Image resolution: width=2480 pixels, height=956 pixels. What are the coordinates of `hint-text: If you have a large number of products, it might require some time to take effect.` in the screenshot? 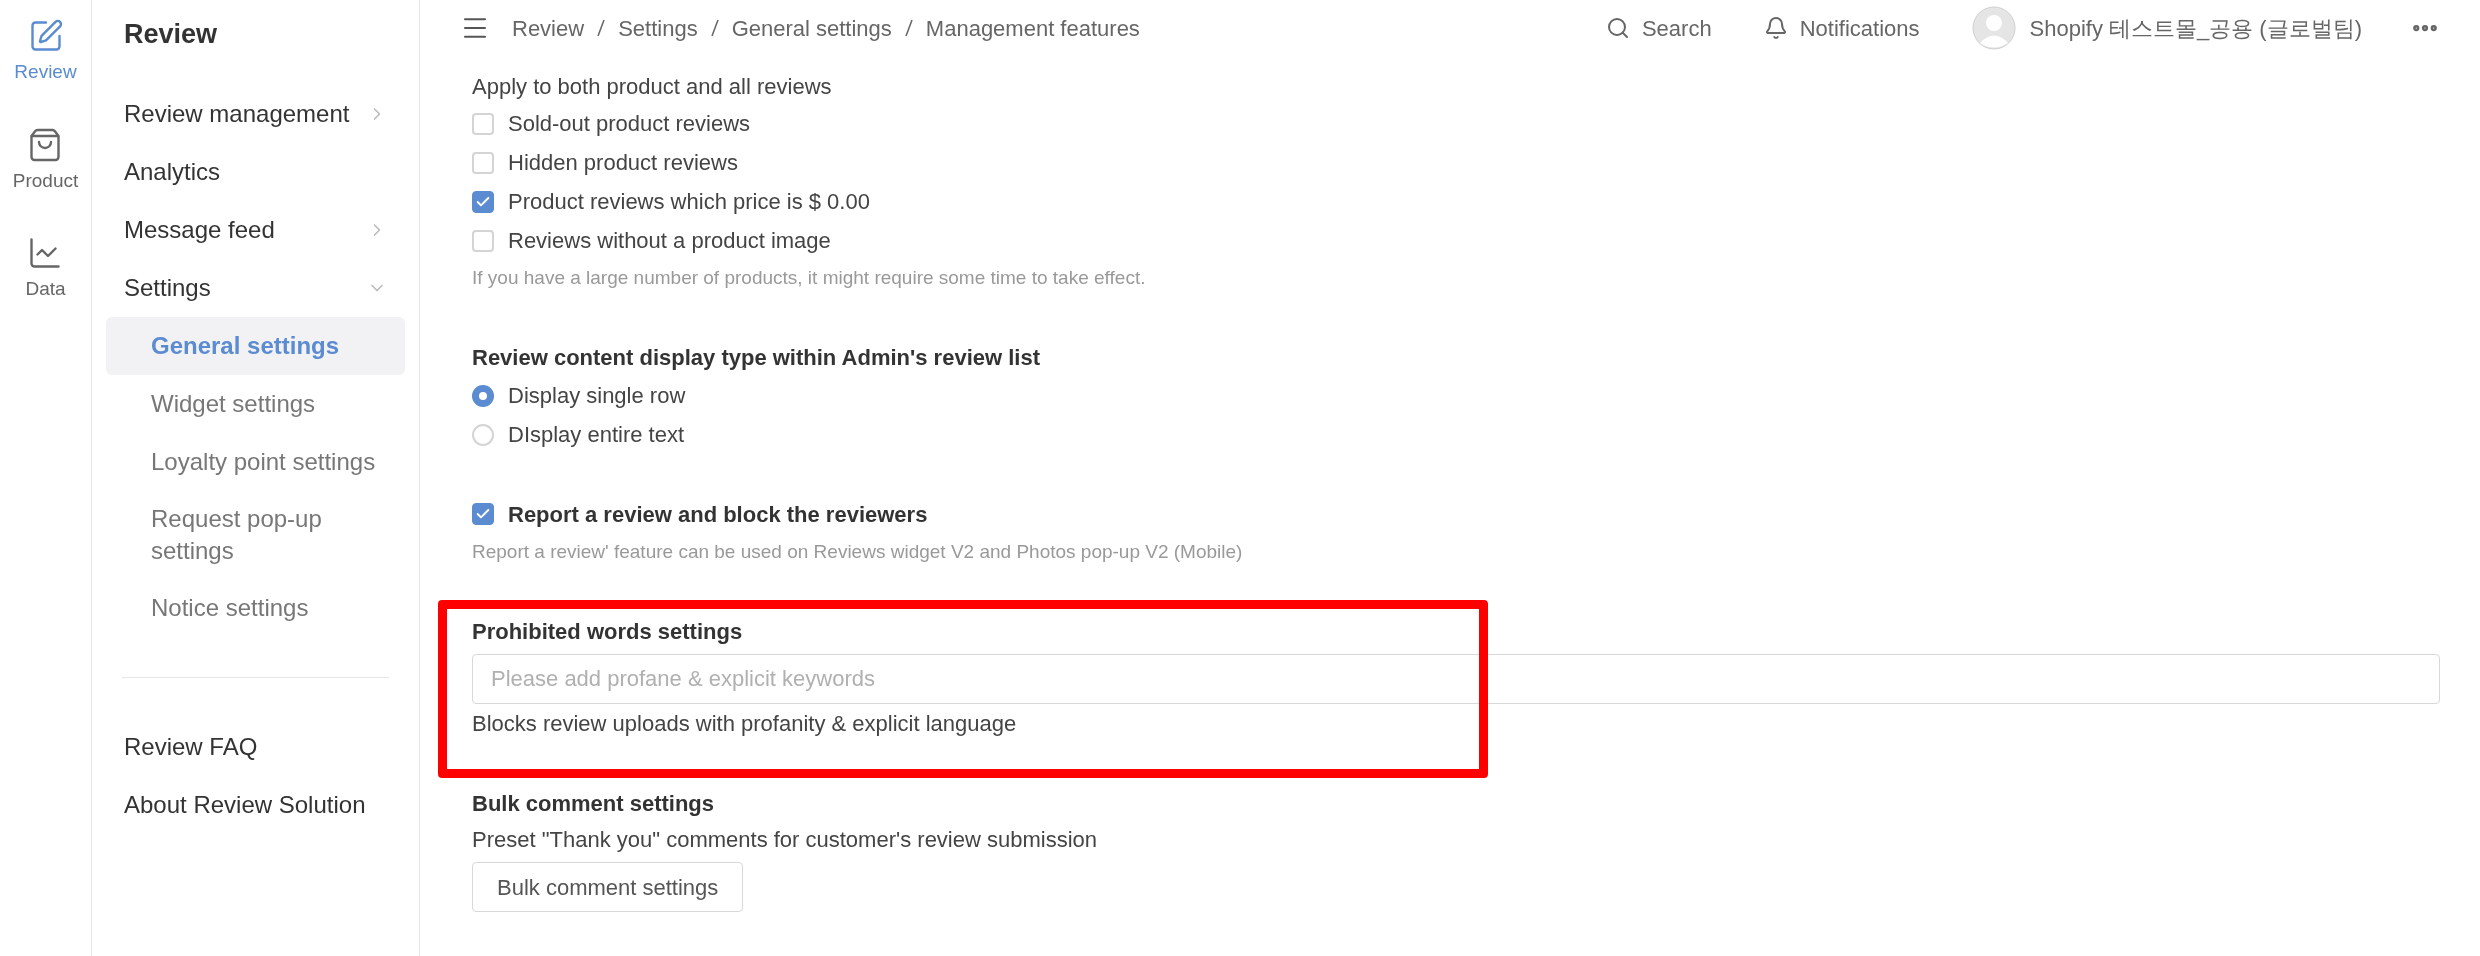 It's located at (809, 278).